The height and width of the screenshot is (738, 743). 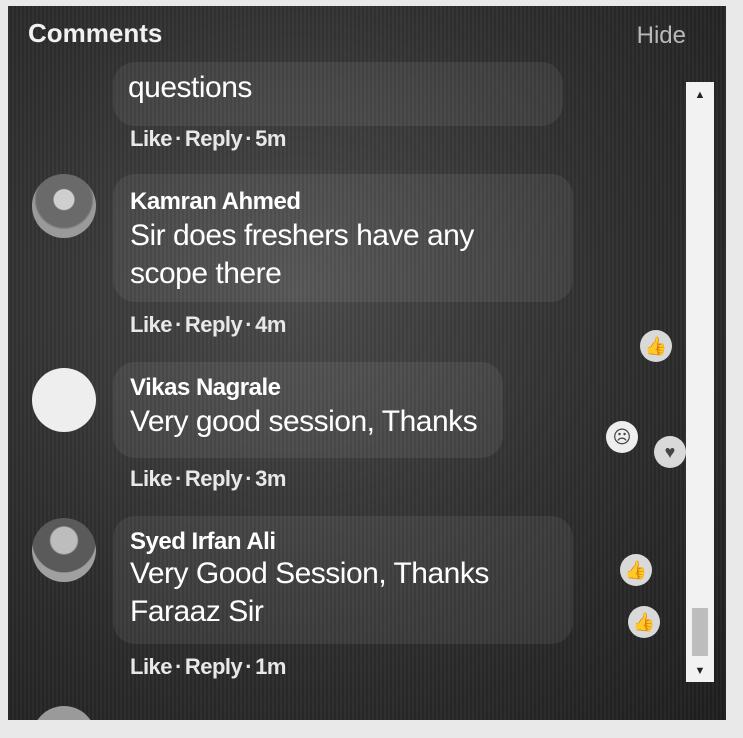 What do you see at coordinates (661, 36) in the screenshot?
I see `hide-button: Hide` at bounding box center [661, 36].